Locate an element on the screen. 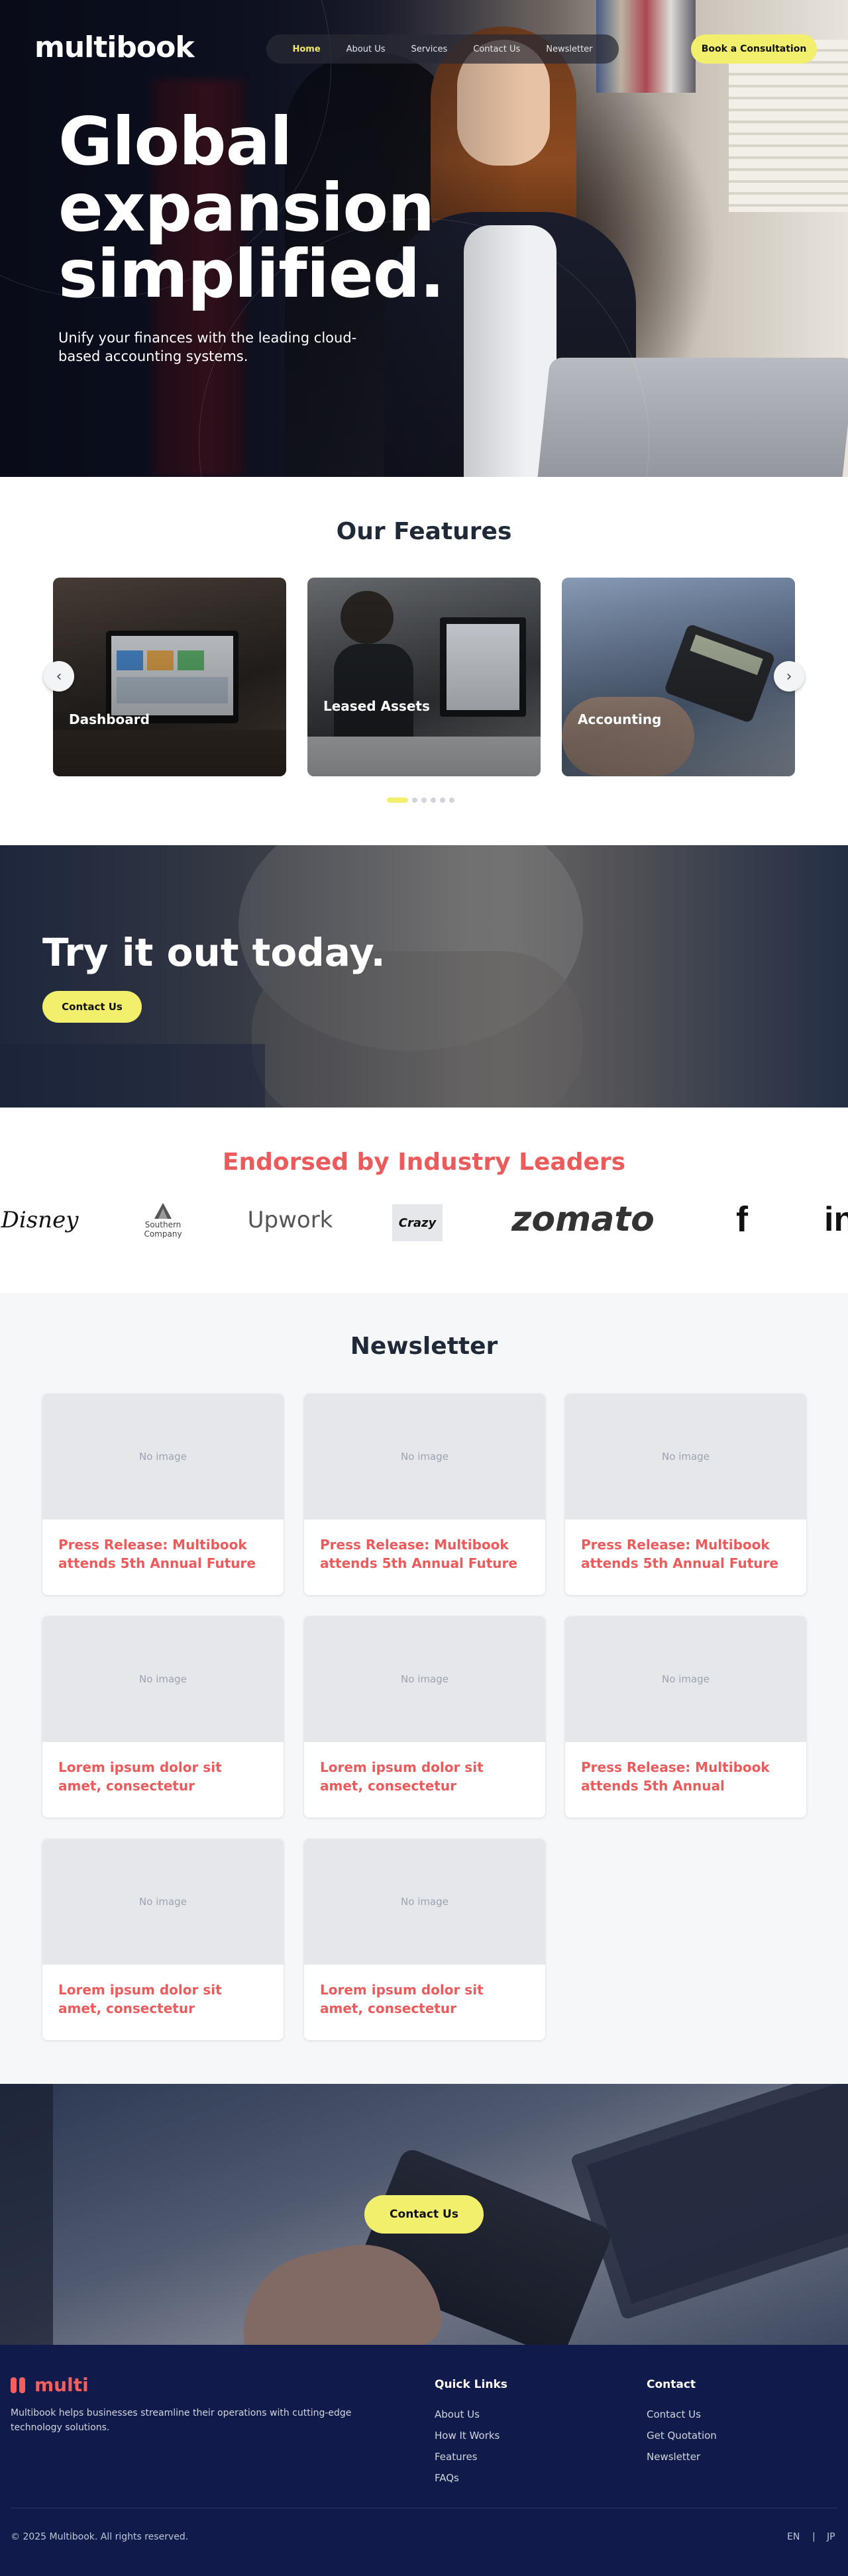 The image size is (848, 2576). footer-link-features: Features is located at coordinates (456, 2457).